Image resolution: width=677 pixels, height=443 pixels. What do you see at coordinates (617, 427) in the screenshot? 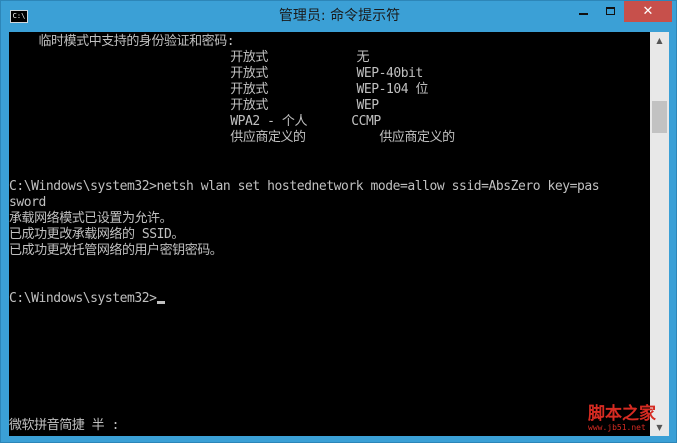
I see `watermark-url: www.jb51.net` at bounding box center [617, 427].